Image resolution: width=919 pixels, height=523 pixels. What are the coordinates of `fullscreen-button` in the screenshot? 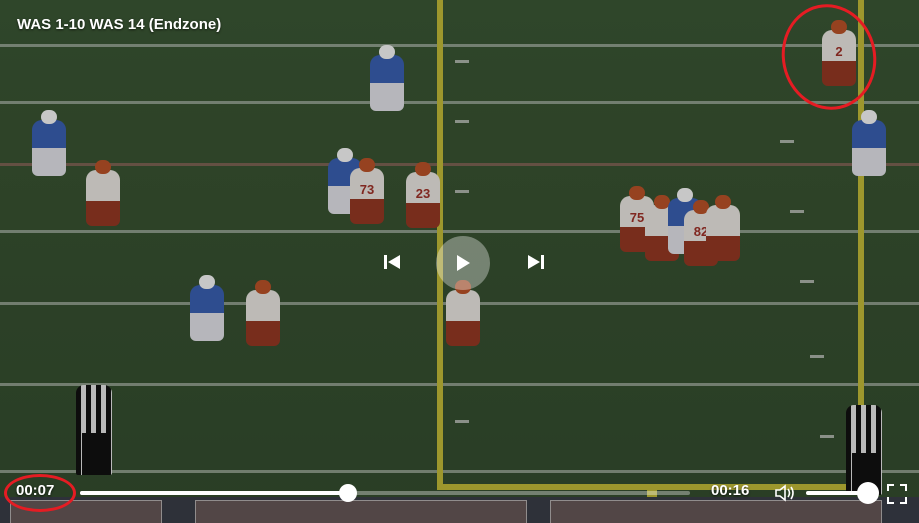 It's located at (897, 494).